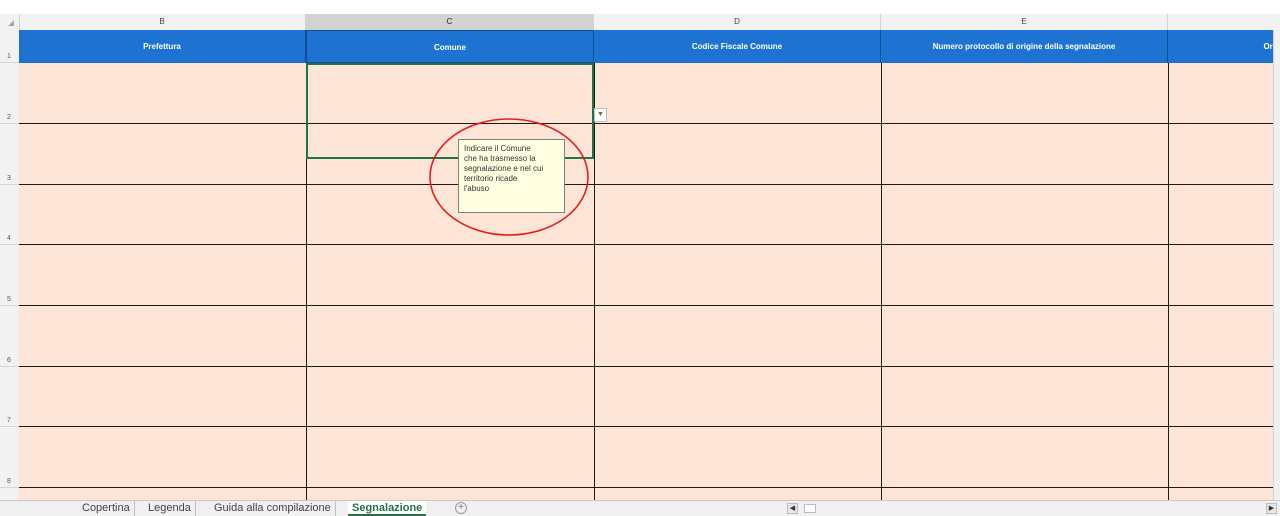  What do you see at coordinates (792, 508) in the screenshot?
I see `scroll-left-icon: ◀` at bounding box center [792, 508].